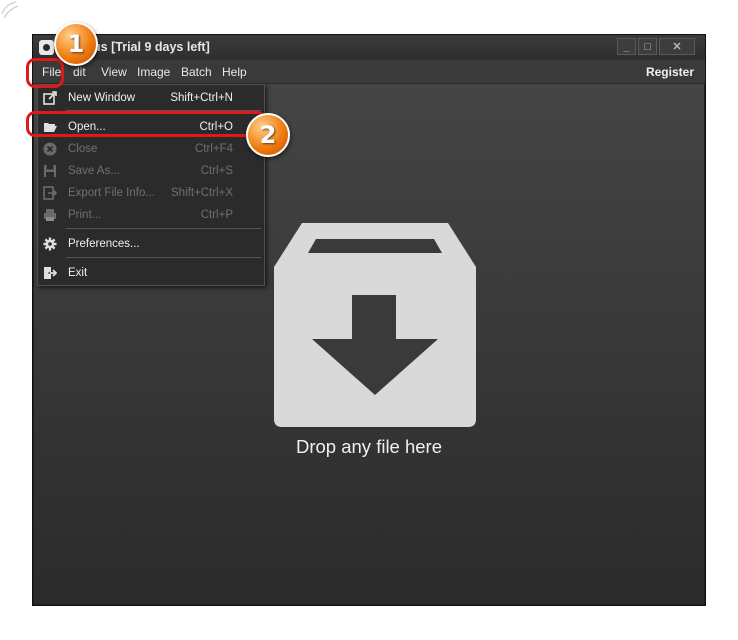  Describe the element at coordinates (196, 72) in the screenshot. I see `menu-batch: Batch` at that location.